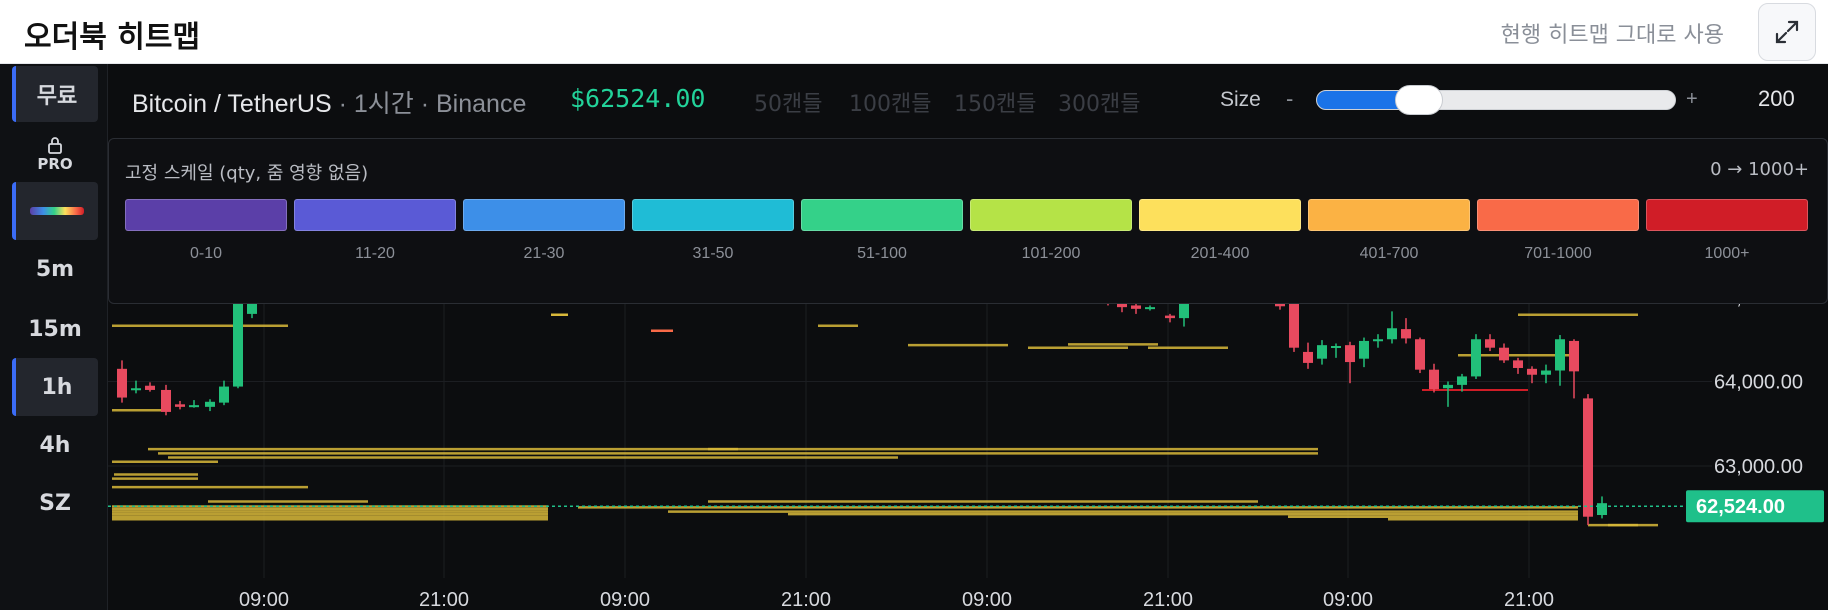 This screenshot has width=1828, height=610. I want to click on y-tick-label: 63,000.00, so click(1758, 467).